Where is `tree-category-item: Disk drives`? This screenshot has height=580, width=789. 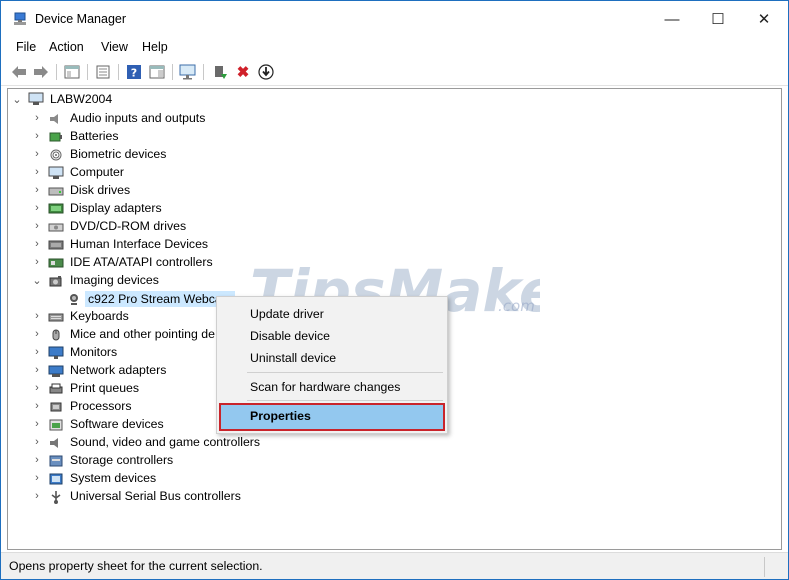 tree-category-item: Disk drives is located at coordinates (100, 190).